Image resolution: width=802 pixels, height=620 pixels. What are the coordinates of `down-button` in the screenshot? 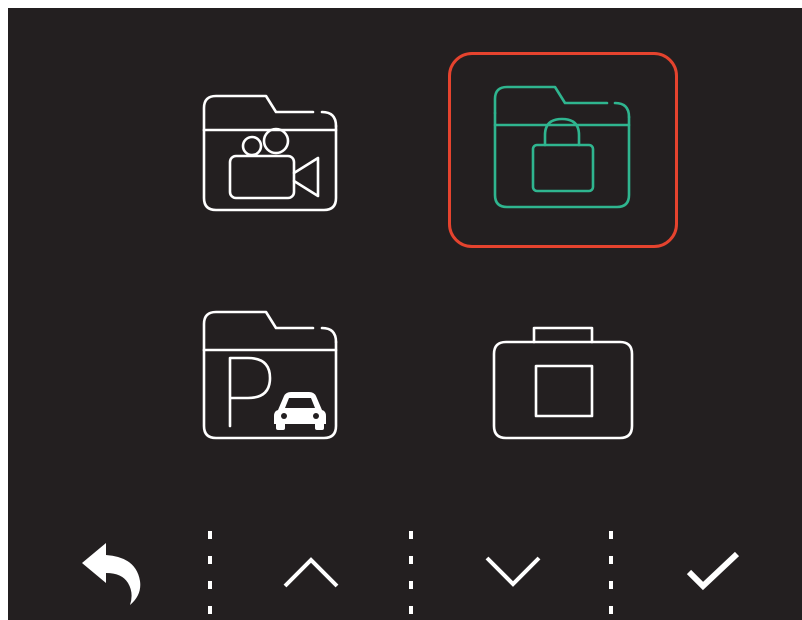 It's located at (513, 571).